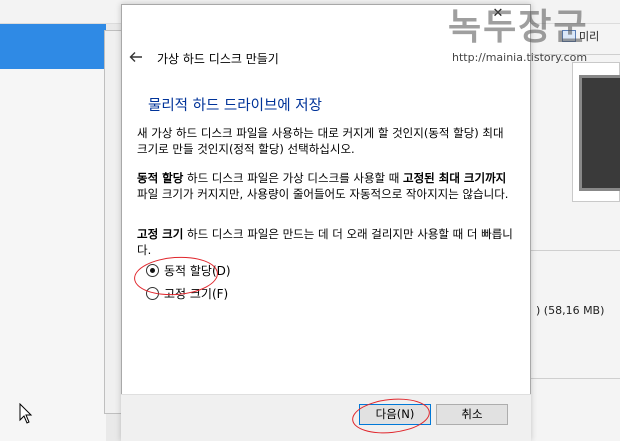 Image resolution: width=620 pixels, height=441 pixels. I want to click on fixed-max-size-term: 고정된 최대 크기까지, so click(455, 178).